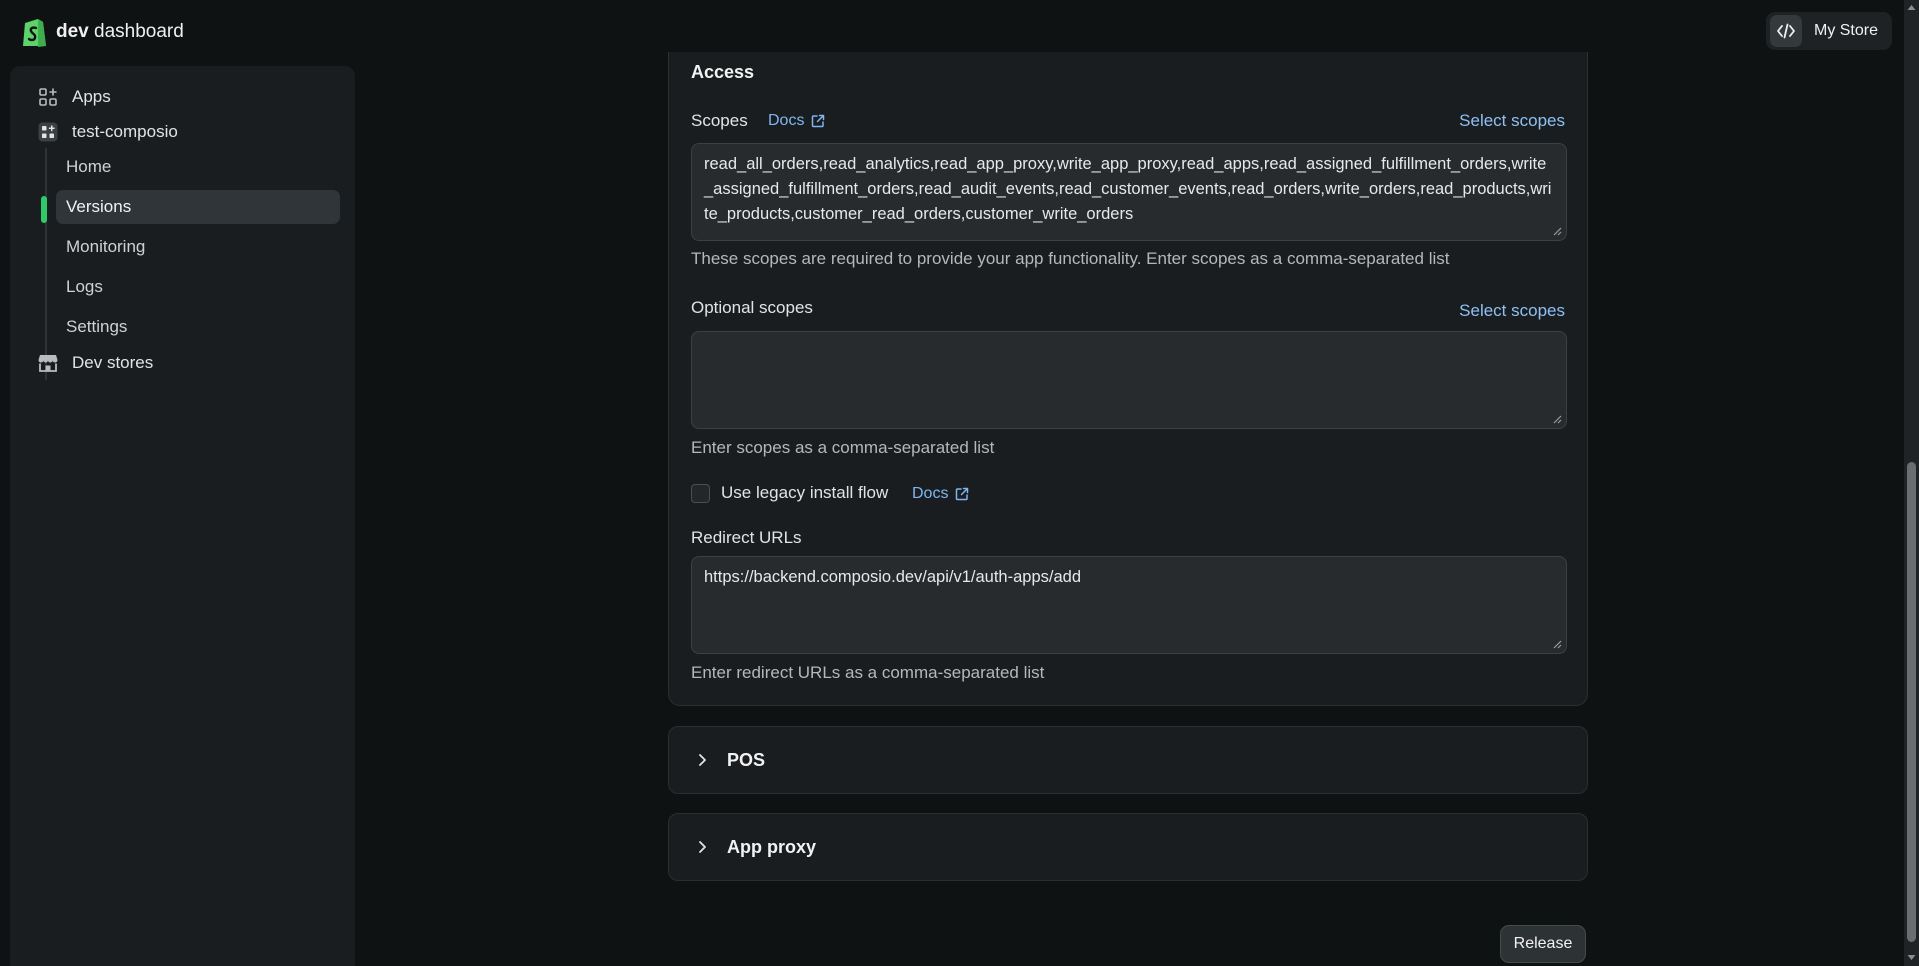 Image resolution: width=1919 pixels, height=966 pixels. What do you see at coordinates (198, 247) in the screenshot?
I see `sidebar-item-monitoring: Monitoring` at bounding box center [198, 247].